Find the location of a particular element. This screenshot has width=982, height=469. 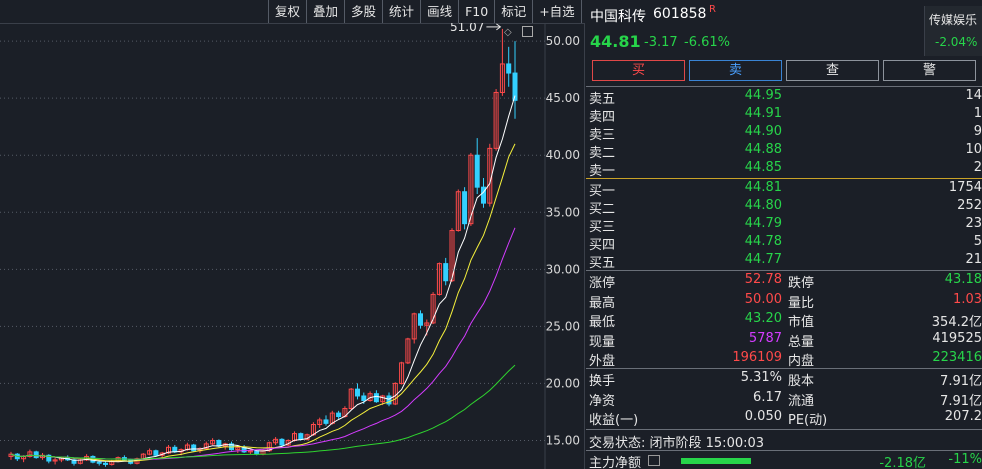

toolbar-button: 画线 is located at coordinates (439, 11).